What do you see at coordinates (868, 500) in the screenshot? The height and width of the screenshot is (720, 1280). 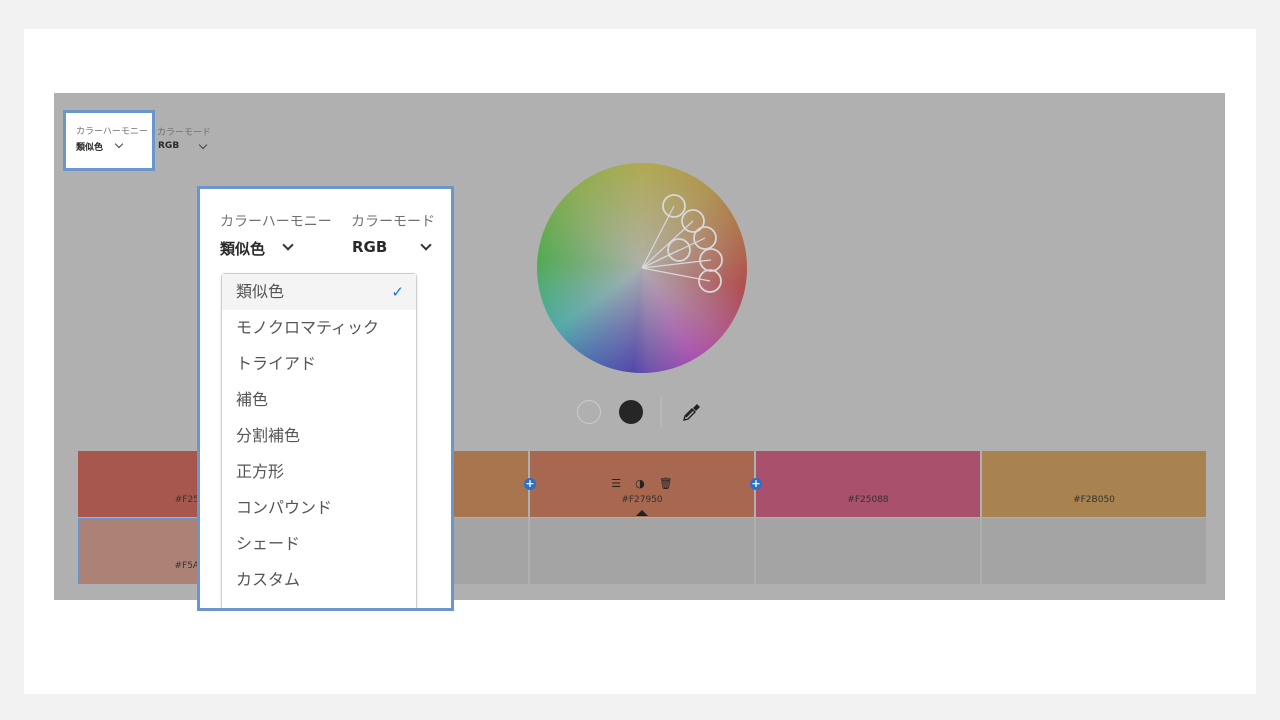 I see `swatch-hex: #F25088` at bounding box center [868, 500].